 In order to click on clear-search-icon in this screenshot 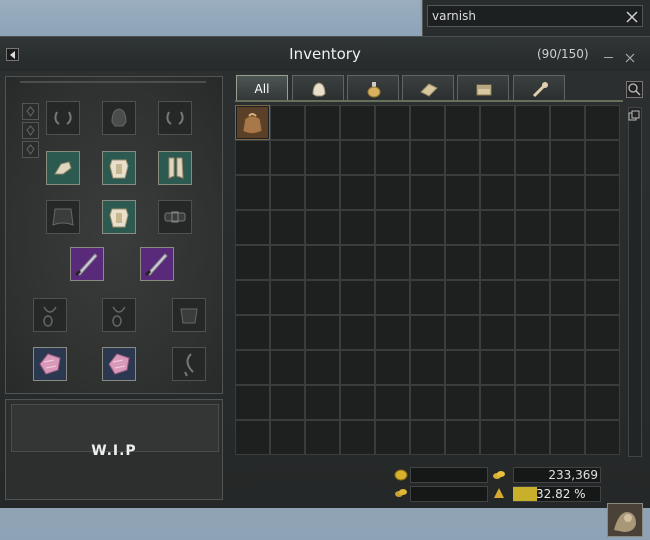, I will do `click(632, 16)`.